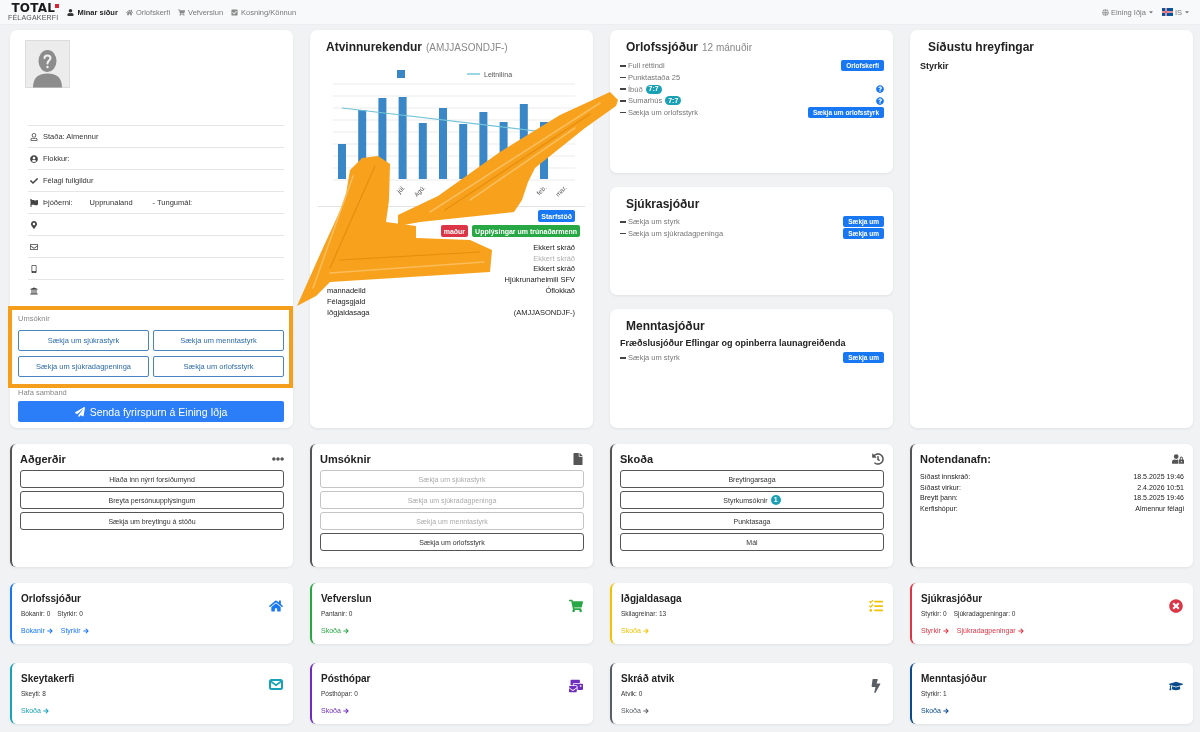 This screenshot has width=1200, height=732. What do you see at coordinates (651, 598) in the screenshot?
I see `summary-title: Iðgjaldasaga` at bounding box center [651, 598].